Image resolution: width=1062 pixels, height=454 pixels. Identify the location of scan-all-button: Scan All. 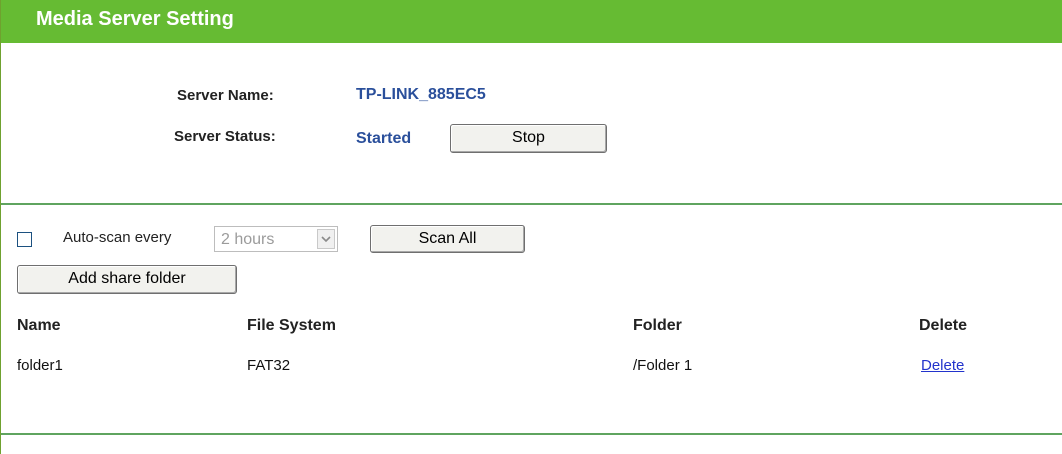
(447, 239).